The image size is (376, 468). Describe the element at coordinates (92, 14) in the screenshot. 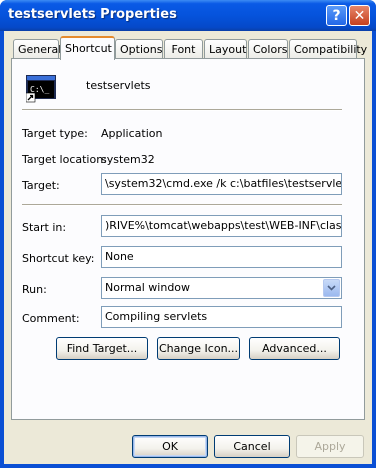

I see `window-title: testservlets Properties` at that location.